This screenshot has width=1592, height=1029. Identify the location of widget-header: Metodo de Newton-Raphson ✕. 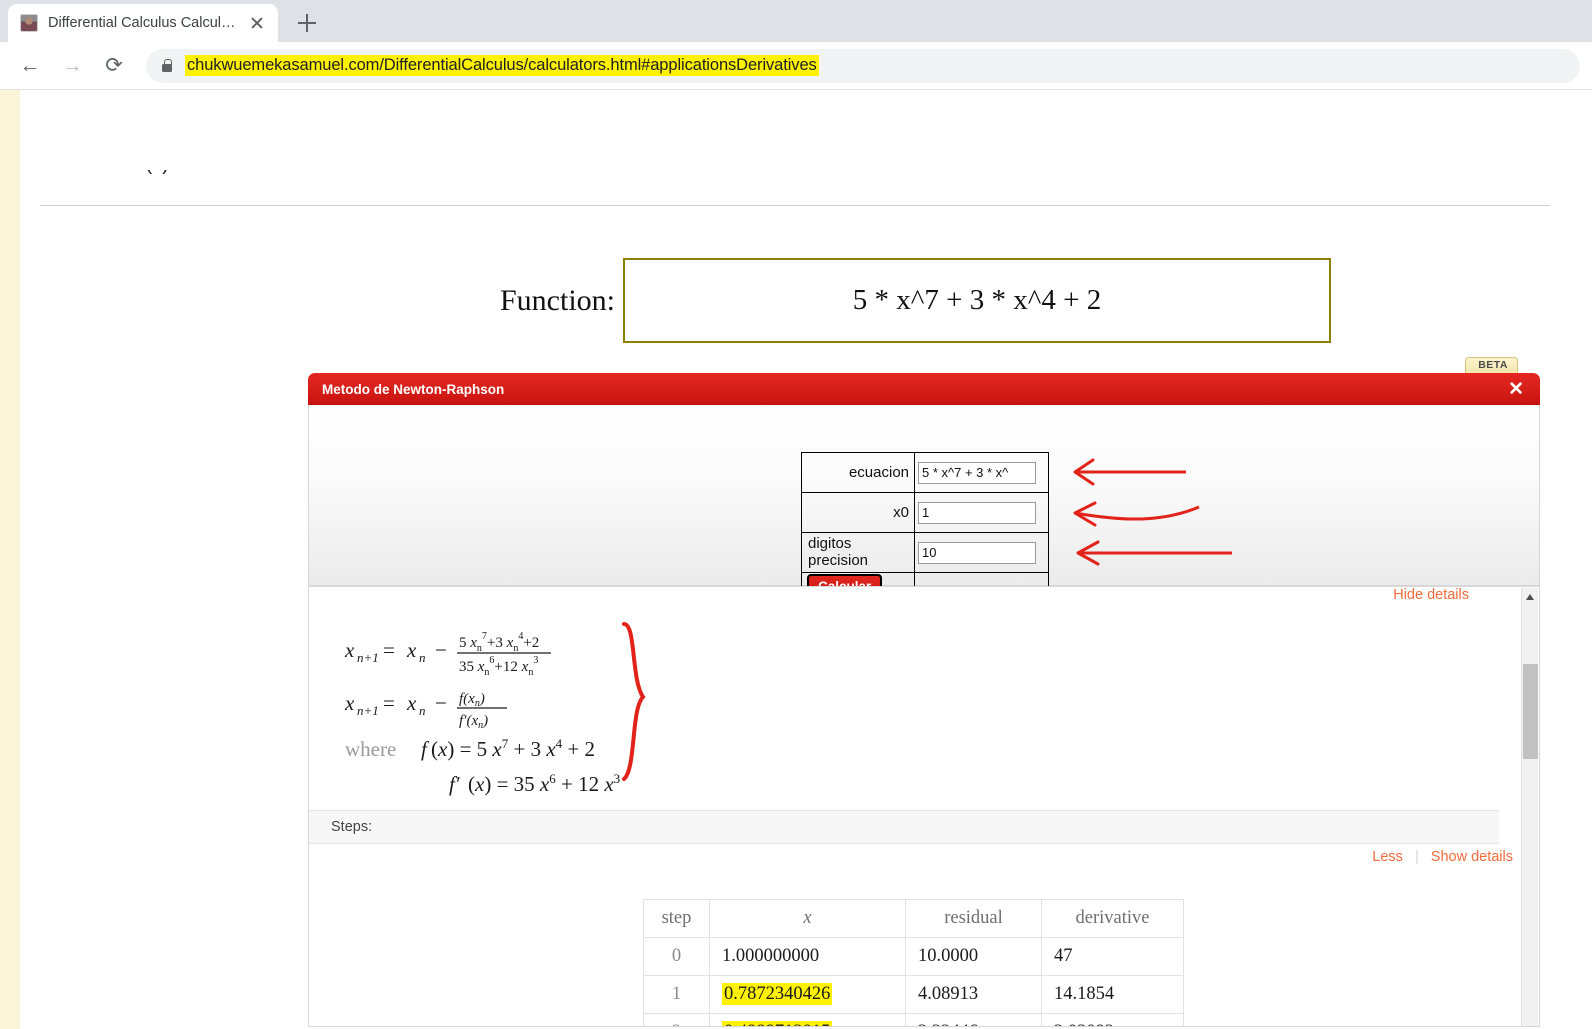
(924, 389).